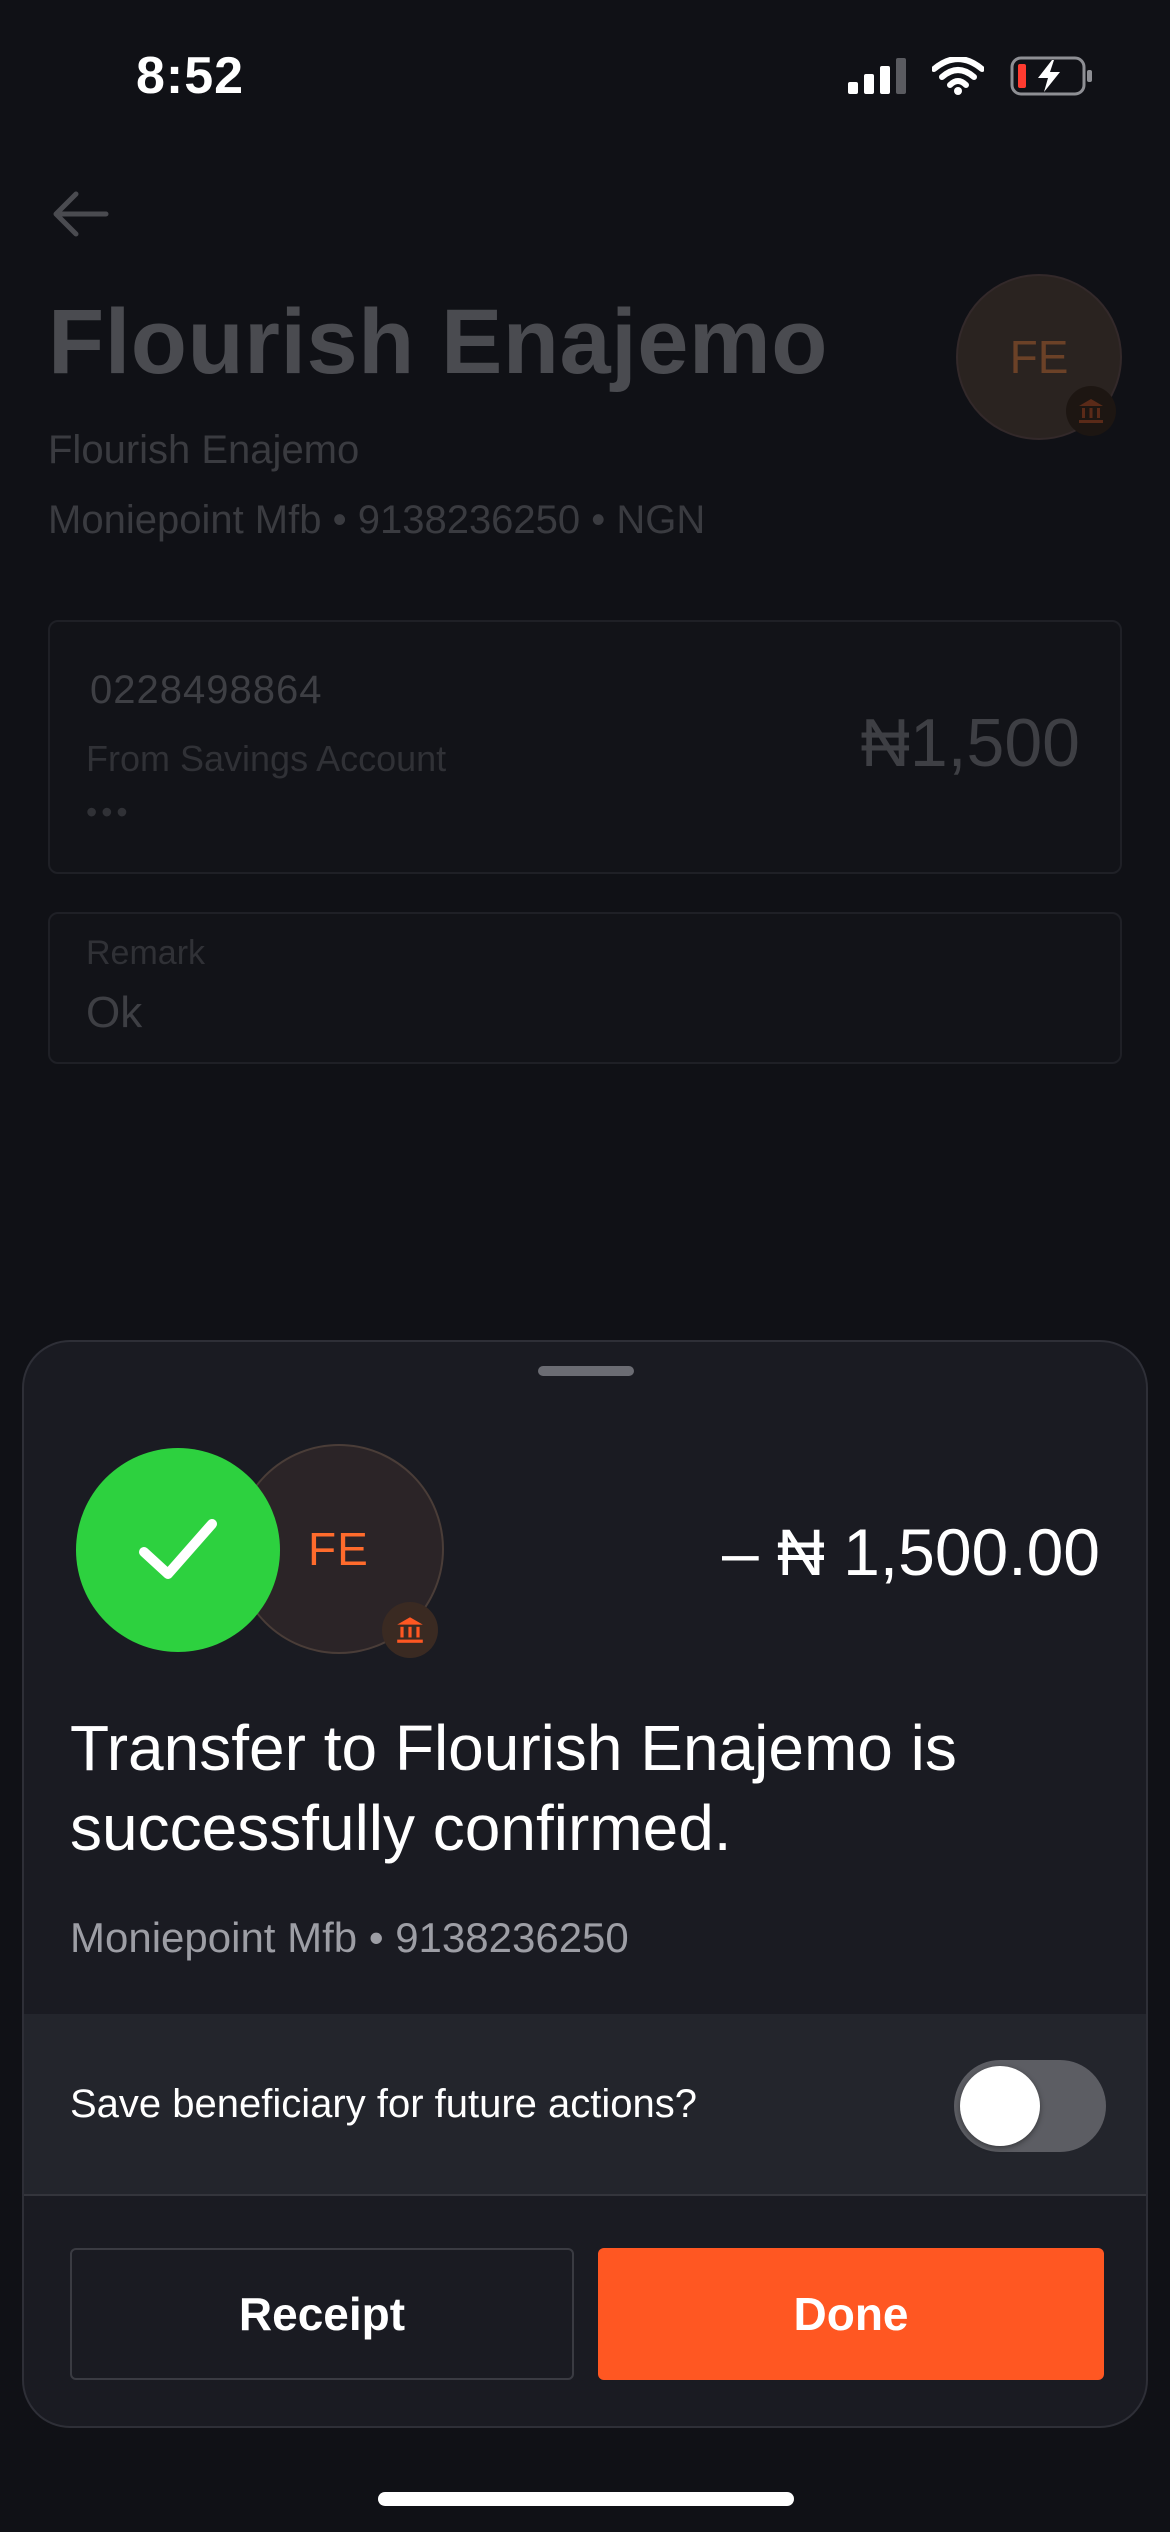 This screenshot has height=2532, width=1170. I want to click on account-masked: •••, so click(109, 812).